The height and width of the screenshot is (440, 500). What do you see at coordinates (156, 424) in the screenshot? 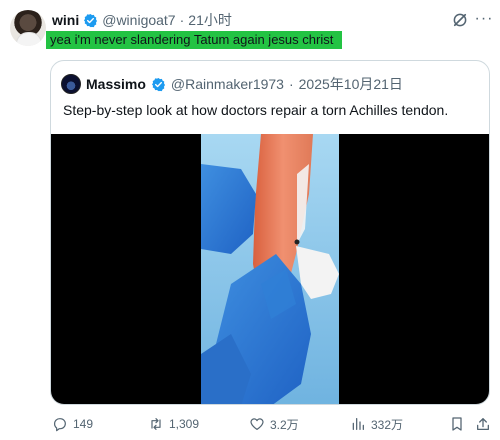
I see `repost-icon` at bounding box center [156, 424].